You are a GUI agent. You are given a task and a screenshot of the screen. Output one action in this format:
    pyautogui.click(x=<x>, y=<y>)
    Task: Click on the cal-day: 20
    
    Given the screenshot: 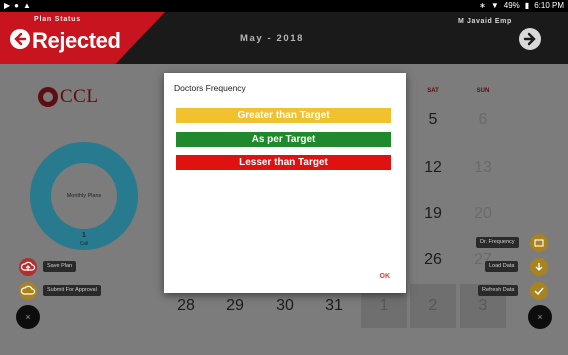 What is the action you would take?
    pyautogui.click(x=483, y=214)
    